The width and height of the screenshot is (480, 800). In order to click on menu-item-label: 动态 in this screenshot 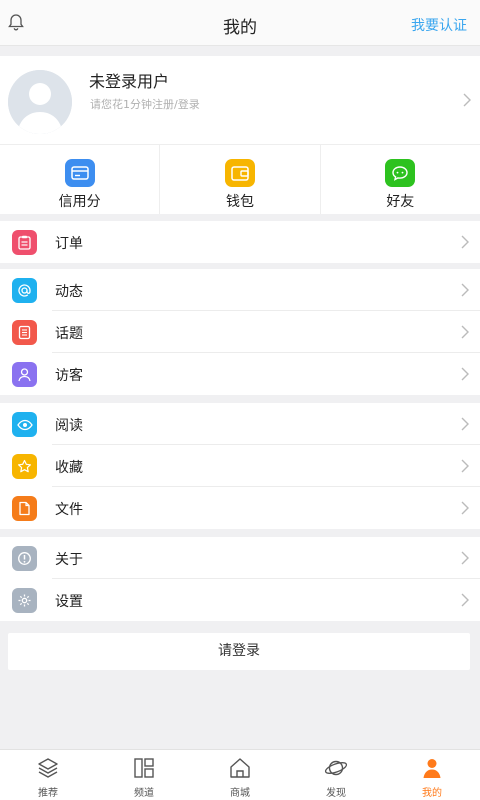, I will do `click(69, 292)`.